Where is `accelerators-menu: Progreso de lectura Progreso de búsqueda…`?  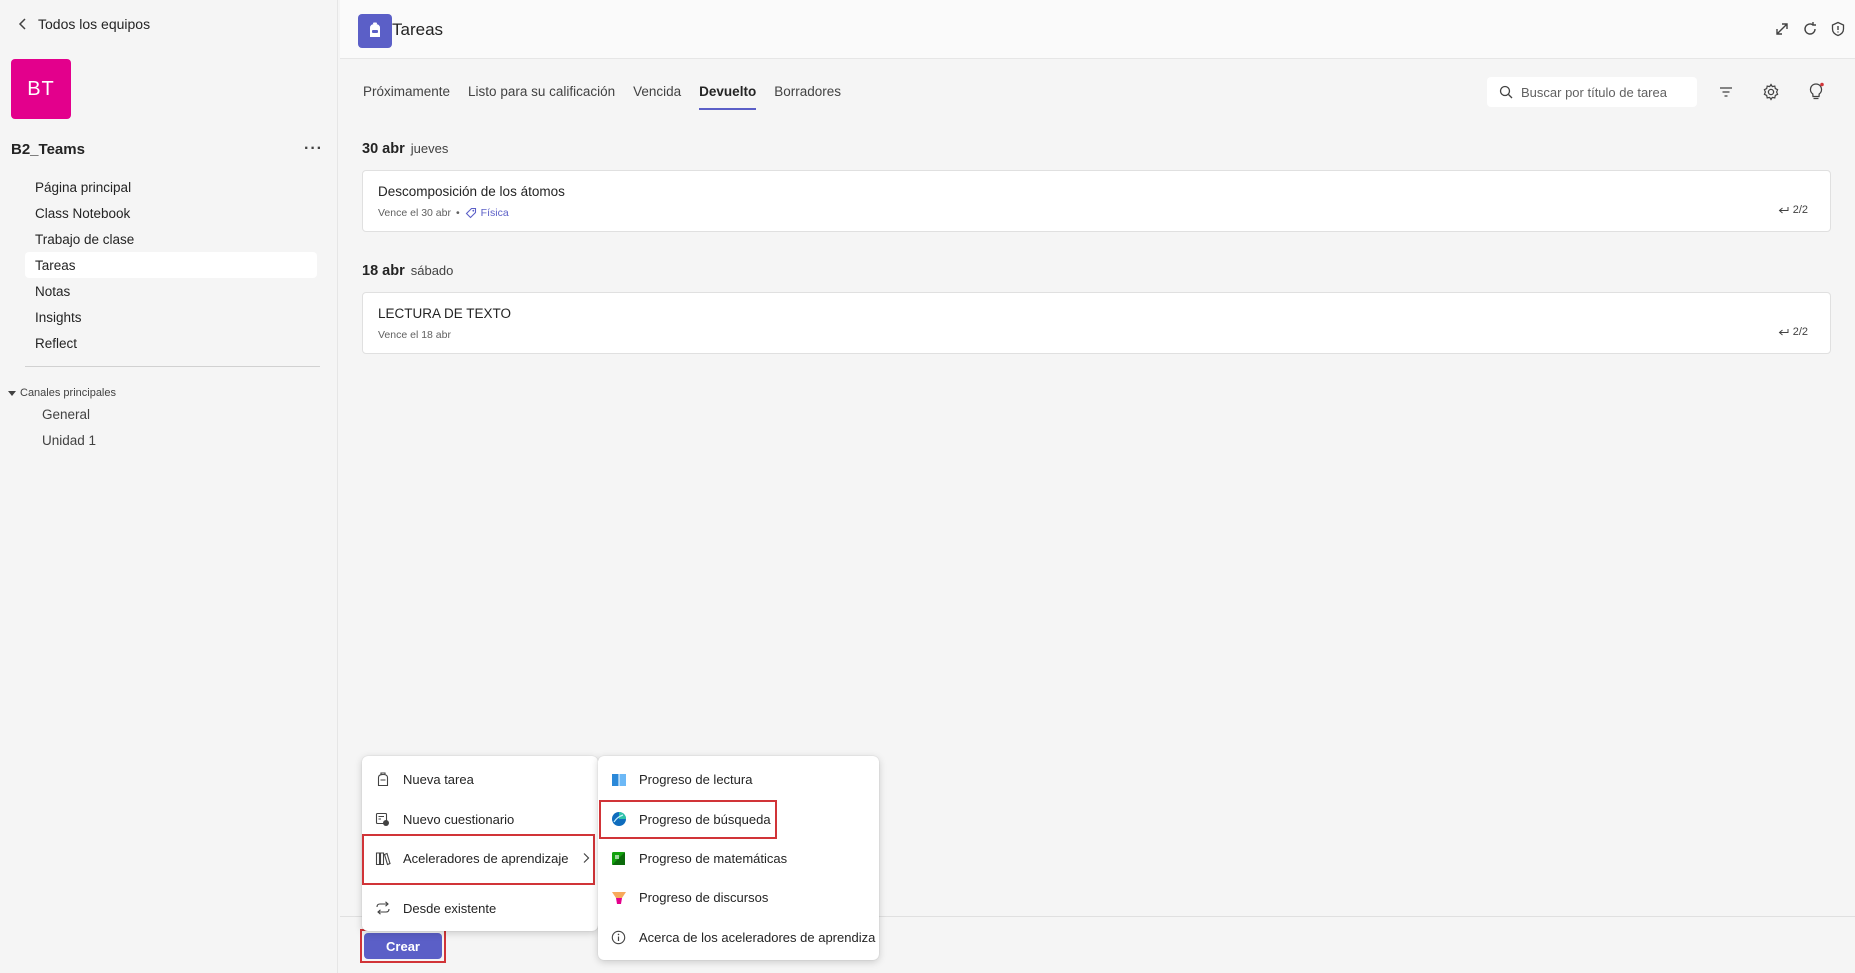
accelerators-menu: Progreso de lectura Progreso de búsqueda… is located at coordinates (738, 858).